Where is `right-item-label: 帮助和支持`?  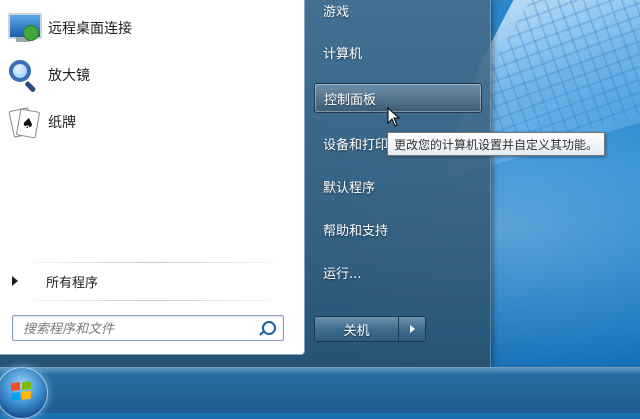 right-item-label: 帮助和支持 is located at coordinates (356, 231).